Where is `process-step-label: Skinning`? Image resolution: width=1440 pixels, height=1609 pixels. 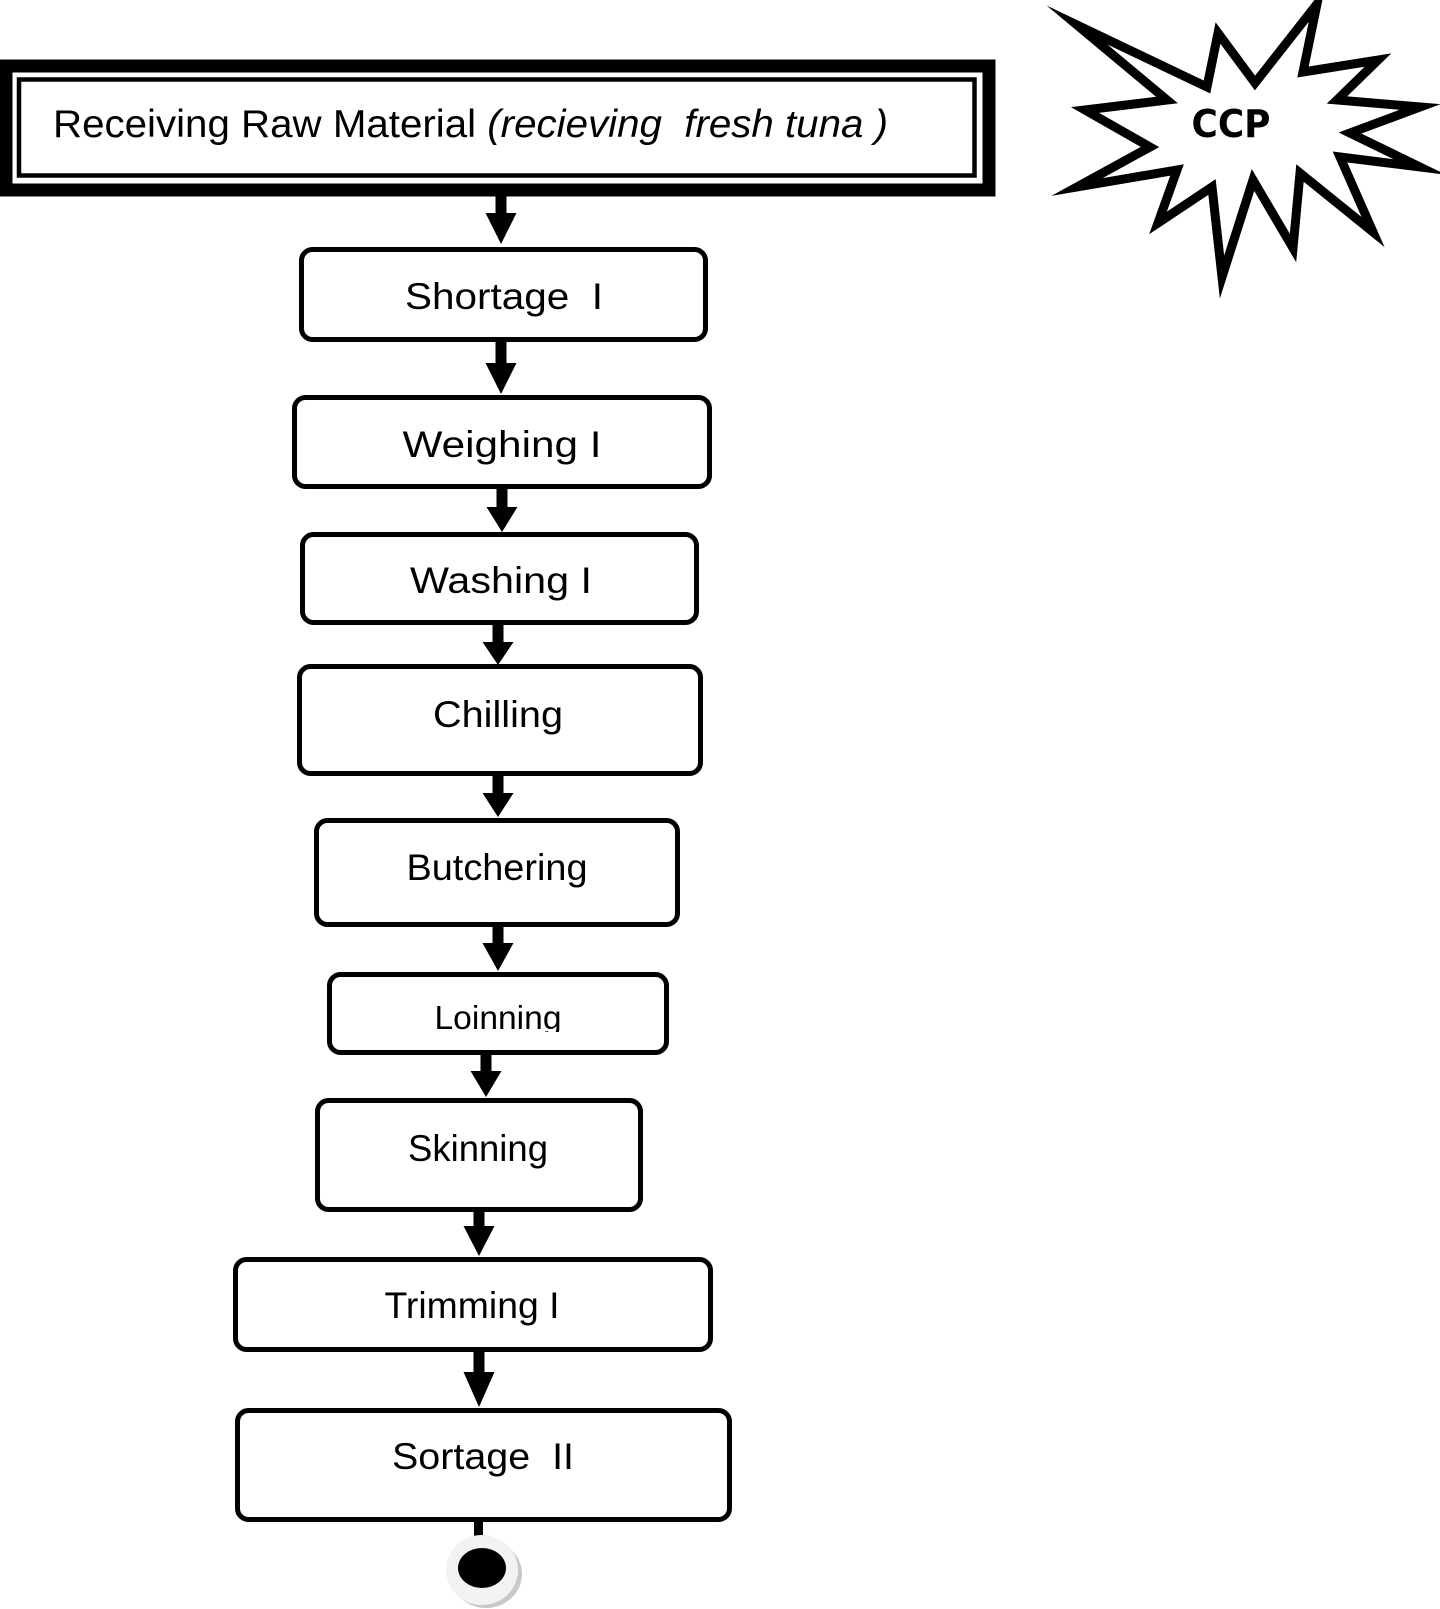 process-step-label: Skinning is located at coordinates (478, 1148).